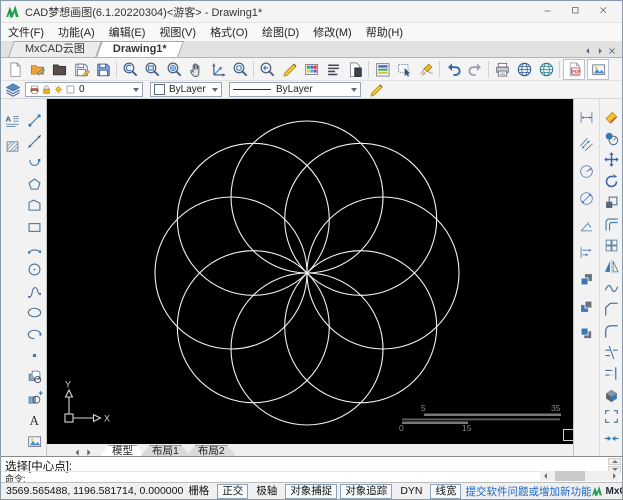 The width and height of the screenshot is (623, 500). I want to click on status-toggle-线宽: 线宽, so click(446, 491).